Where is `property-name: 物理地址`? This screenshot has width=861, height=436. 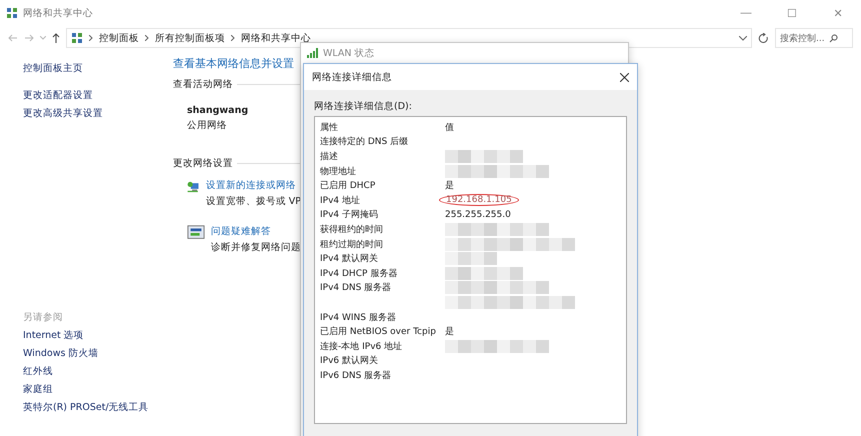 property-name: 物理地址 is located at coordinates (338, 171).